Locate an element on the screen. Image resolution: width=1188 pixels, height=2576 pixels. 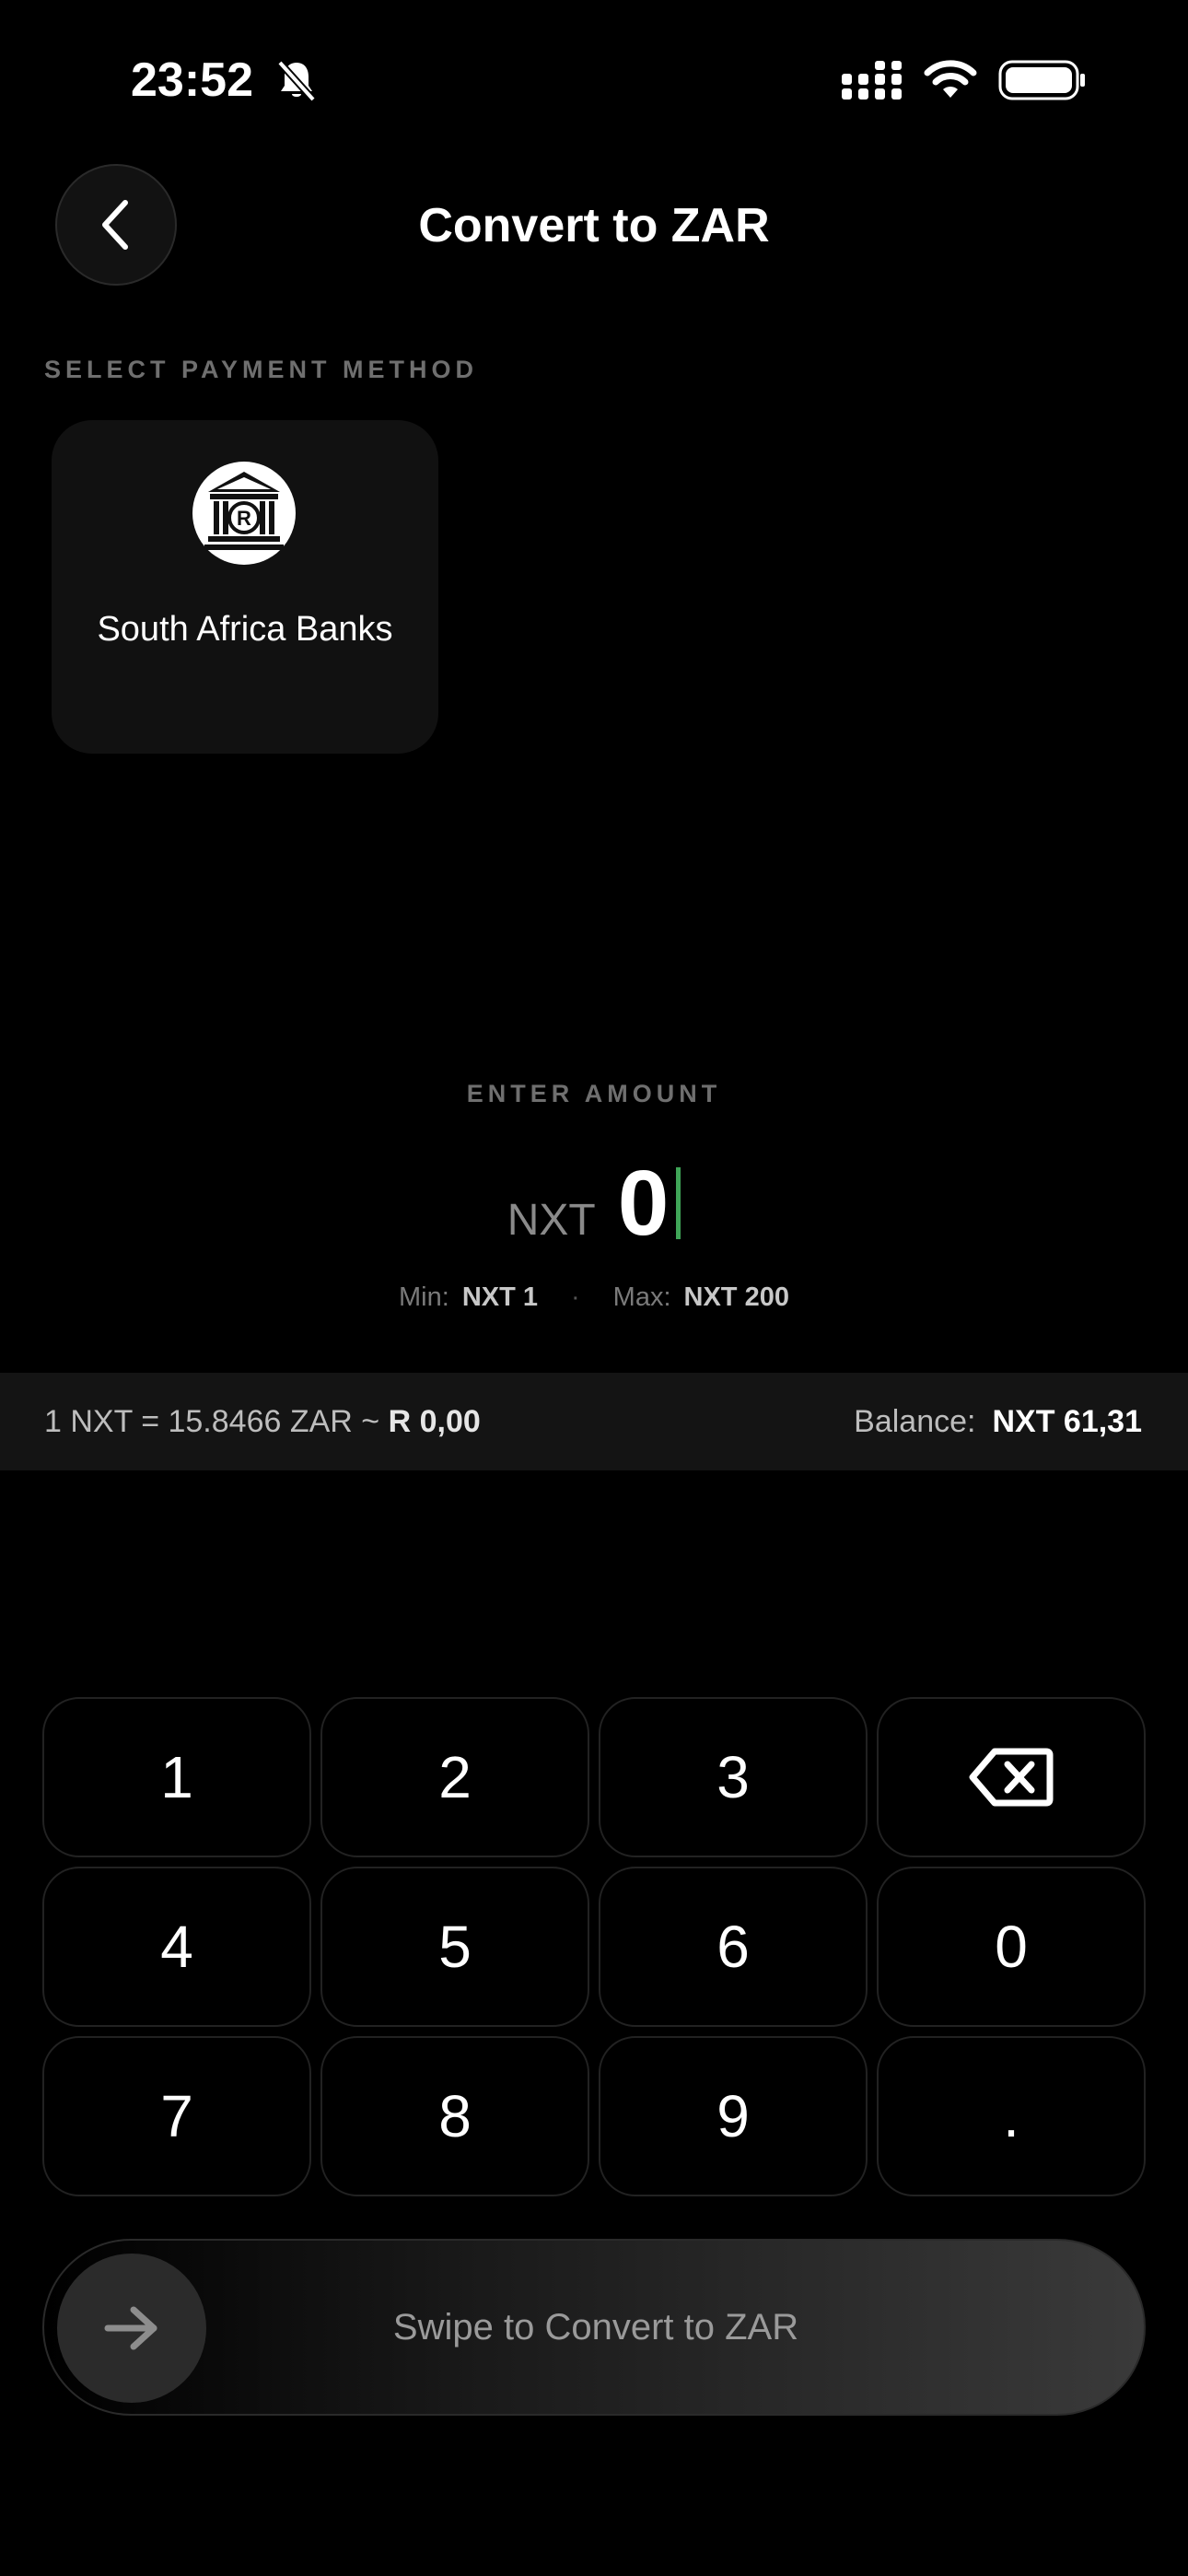
svg-text: R is located at coordinates (244, 518).